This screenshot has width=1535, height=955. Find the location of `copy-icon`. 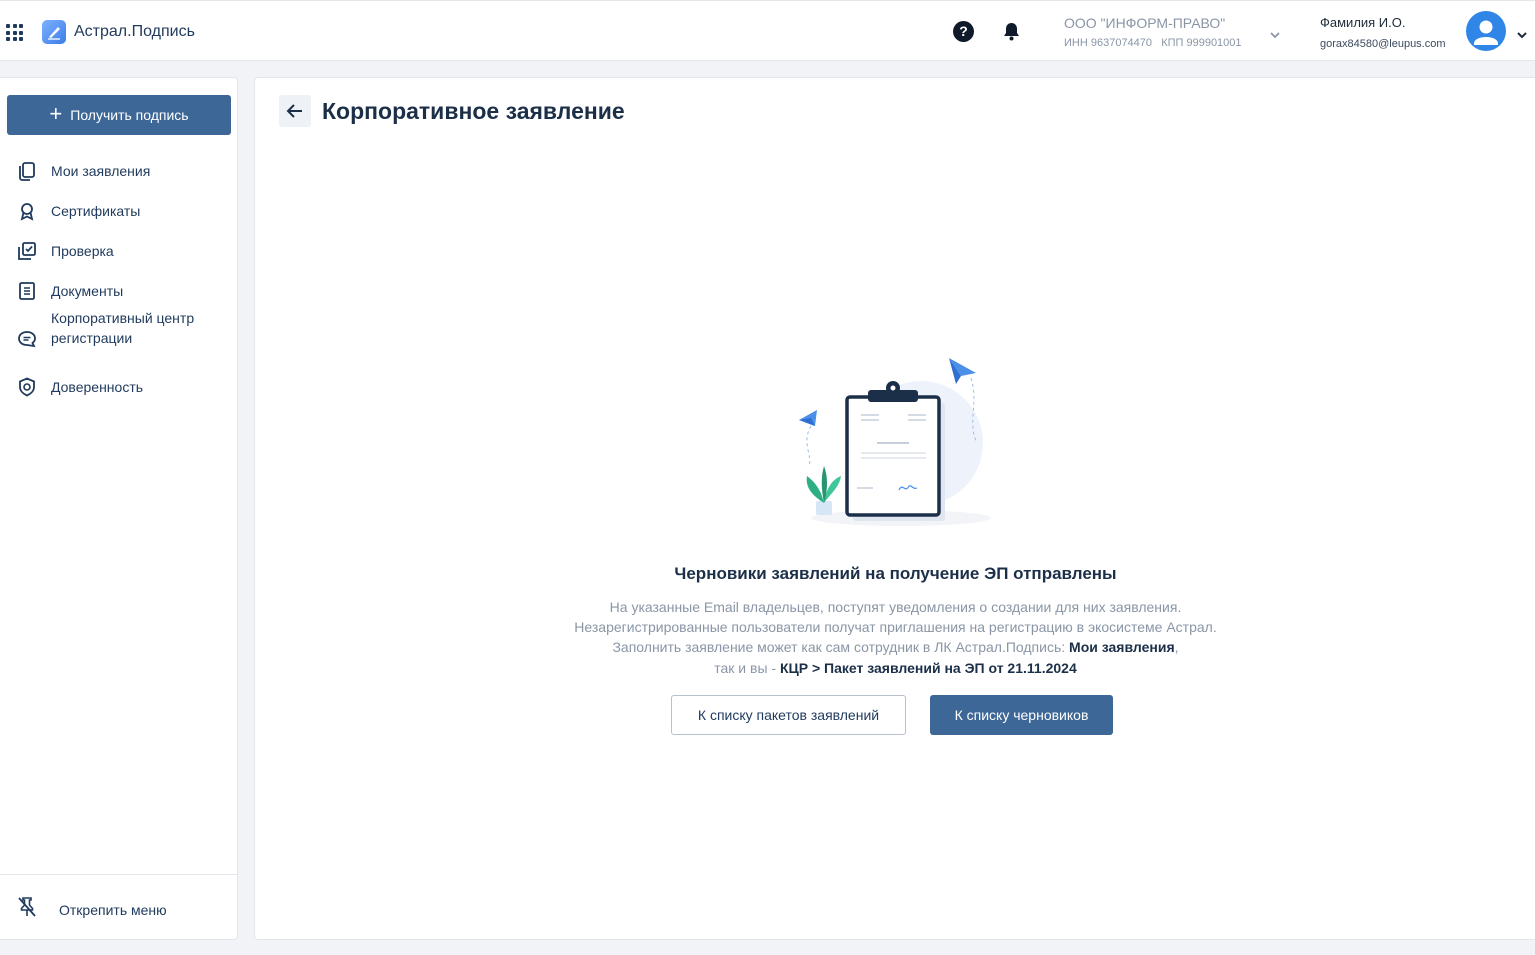

copy-icon is located at coordinates (27, 171).